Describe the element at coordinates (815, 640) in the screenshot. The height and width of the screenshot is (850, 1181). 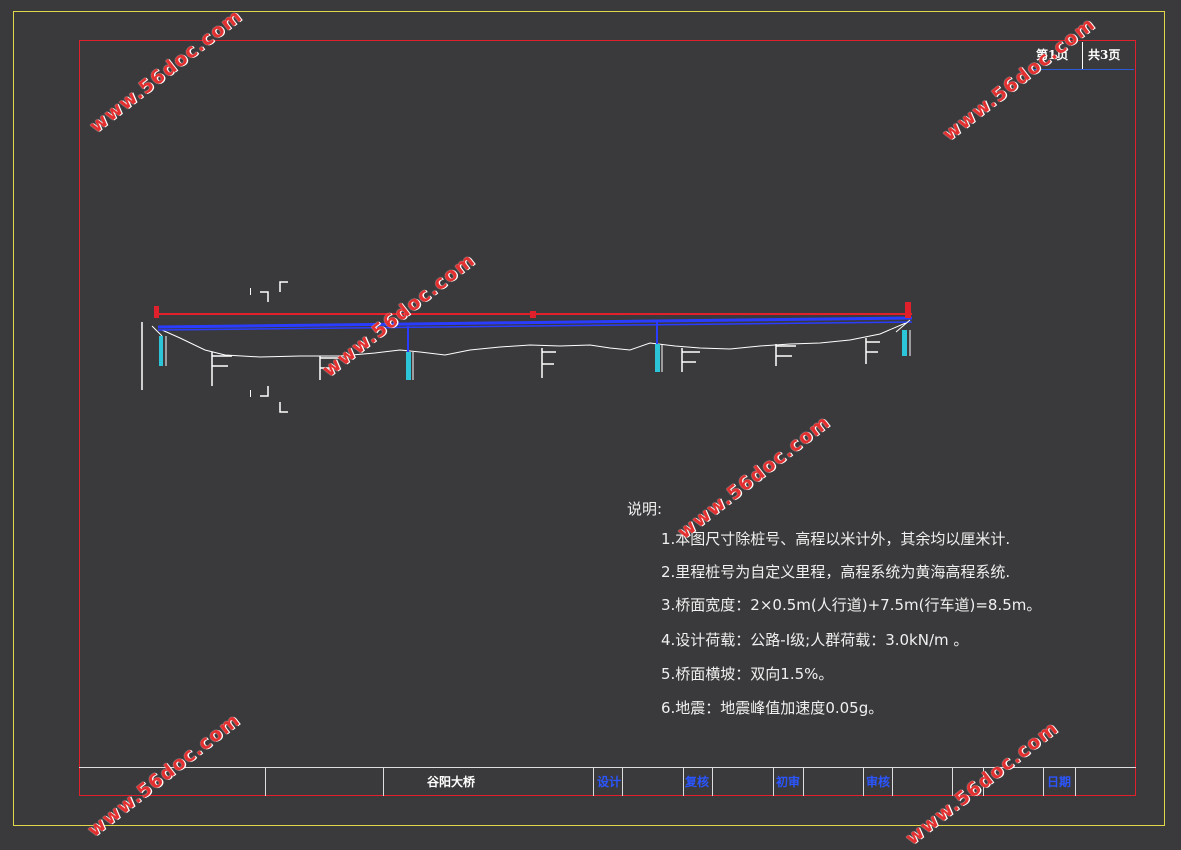
I see `note-item-4: 4.设计荷载：公路-Ⅰ级;人群荷载：3.0kN/m 。` at that location.